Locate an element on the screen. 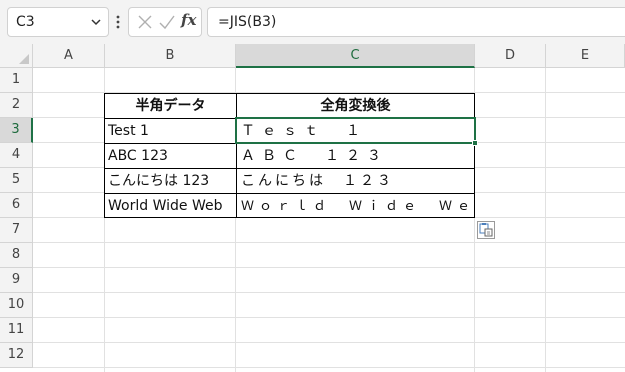 This screenshot has height=372, width=625. formula-bar: C3 fx =JIS(B3) is located at coordinates (312, 22).